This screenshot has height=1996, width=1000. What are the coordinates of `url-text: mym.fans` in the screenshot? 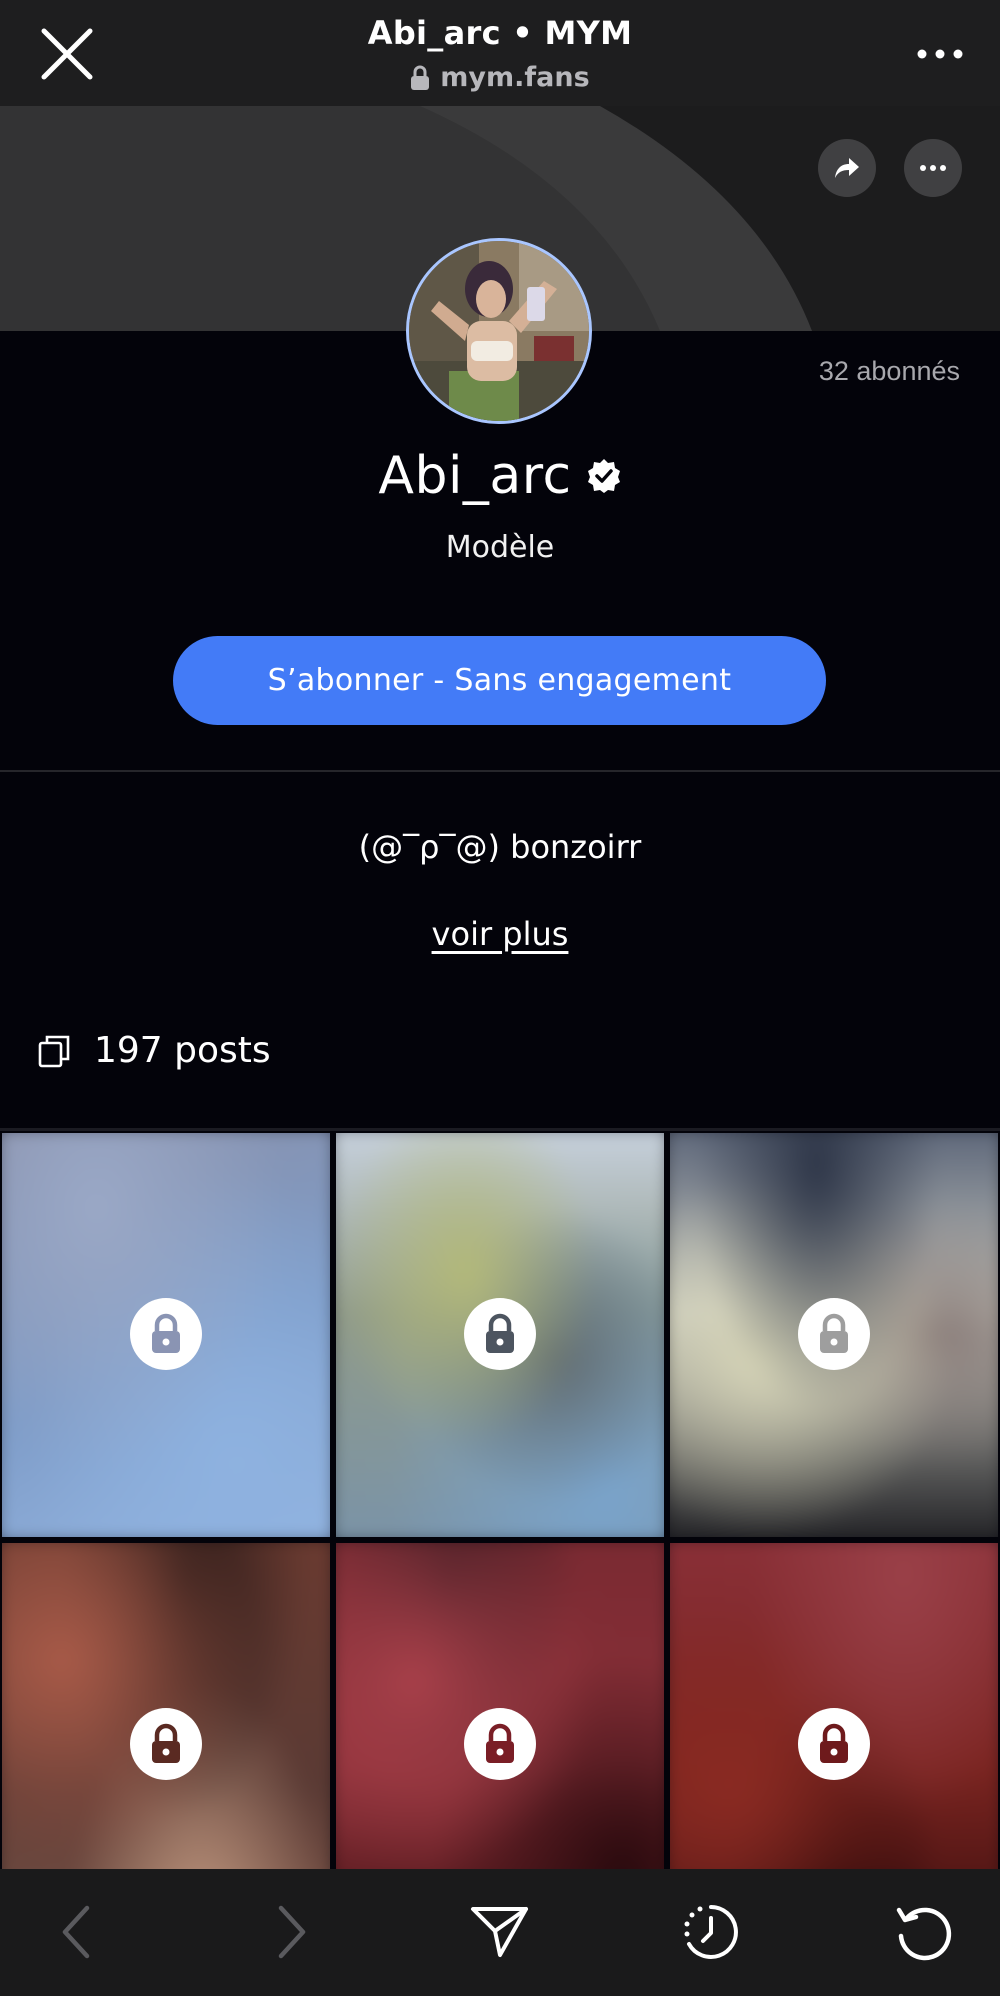 It's located at (515, 77).